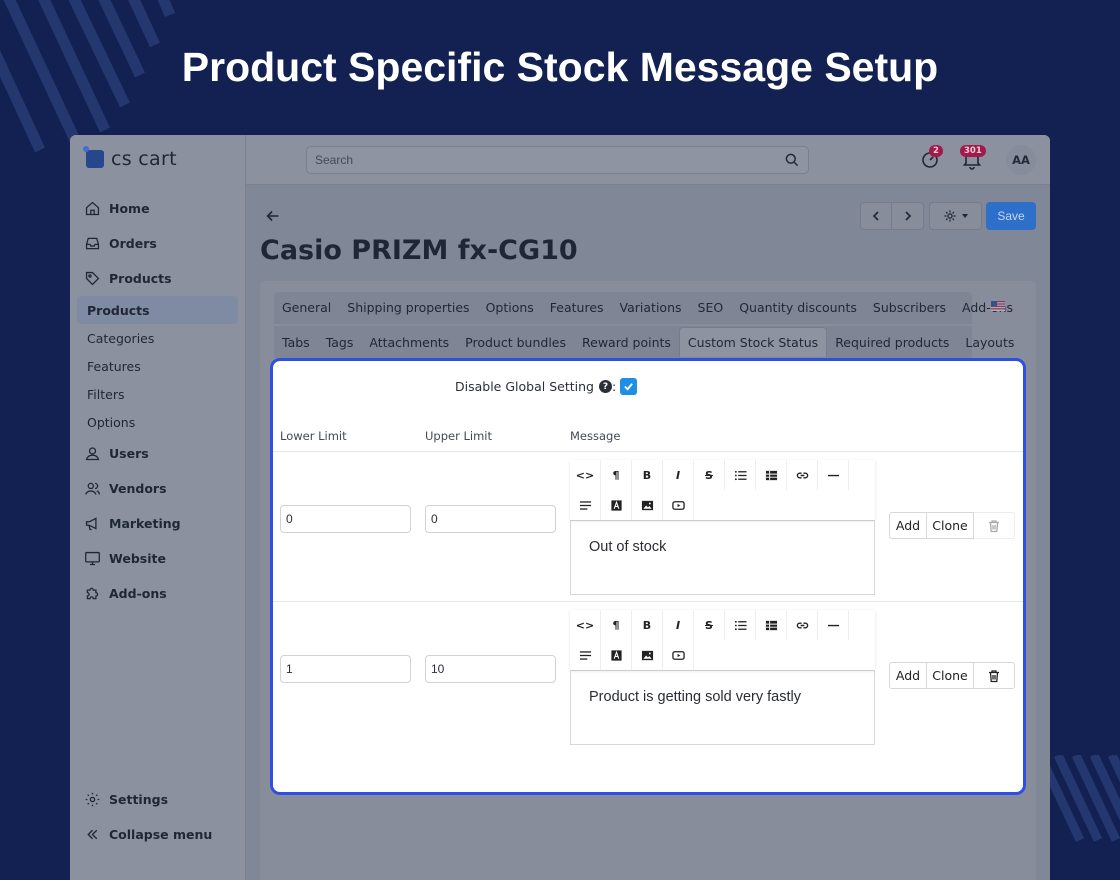 This screenshot has height=880, width=1120. Describe the element at coordinates (137, 558) in the screenshot. I see `sidebar-label-website: Website` at that location.